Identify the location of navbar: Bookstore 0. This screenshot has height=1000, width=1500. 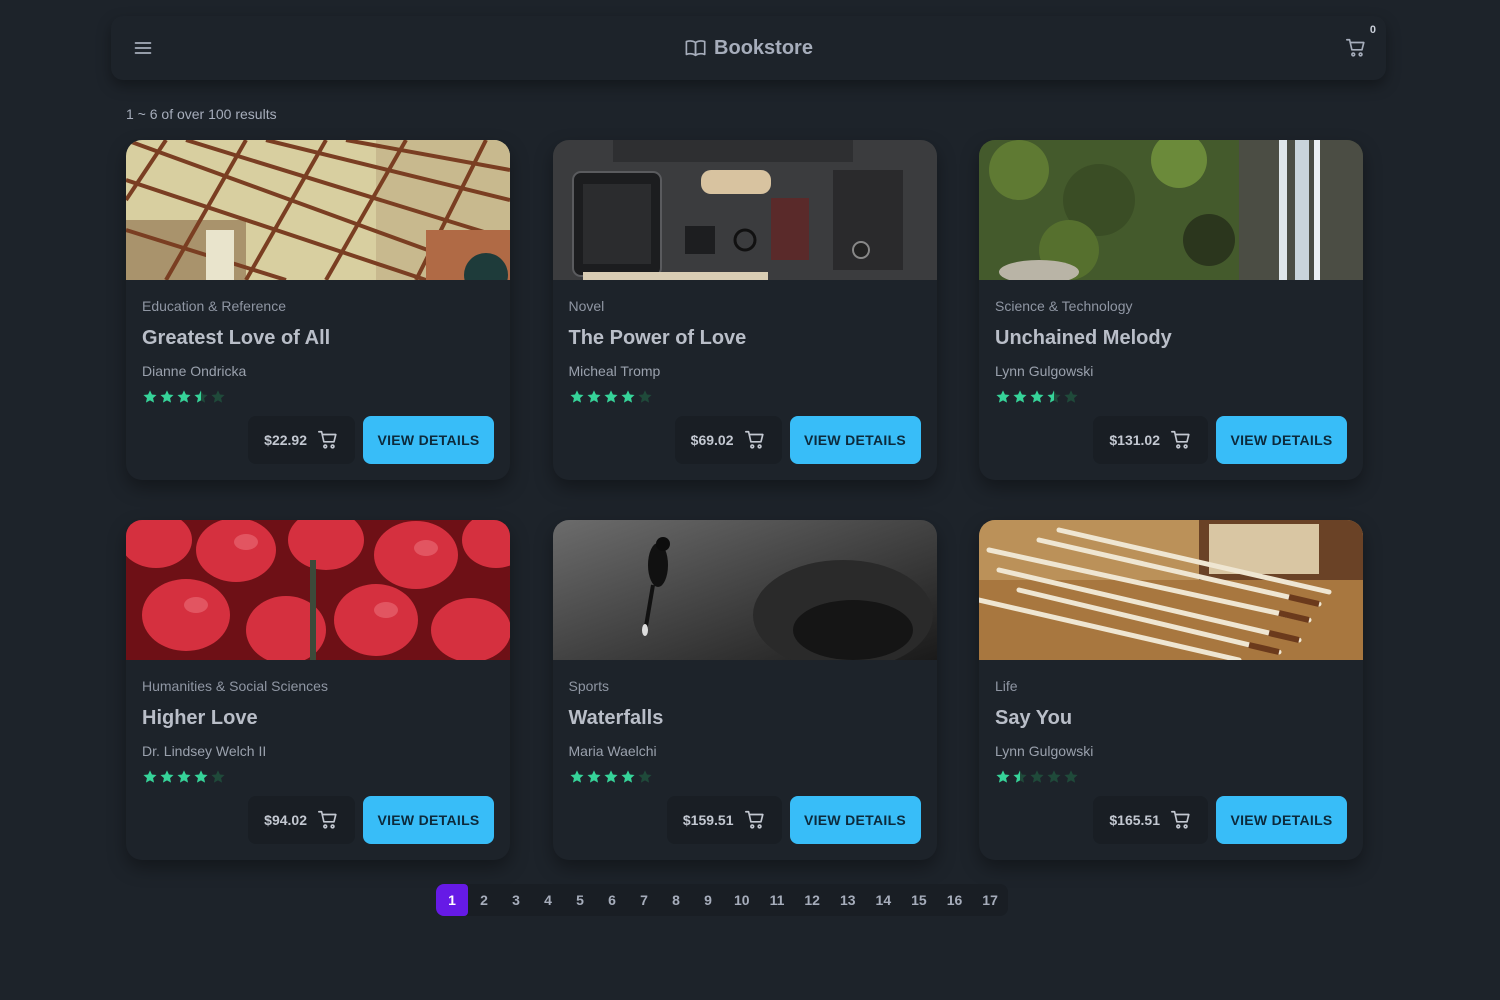
(748, 48).